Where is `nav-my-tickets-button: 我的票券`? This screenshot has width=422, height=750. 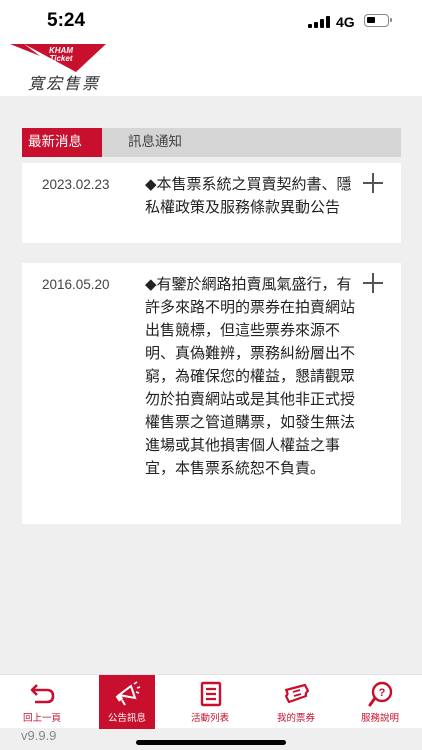 nav-my-tickets-button: 我的票券 is located at coordinates (296, 702).